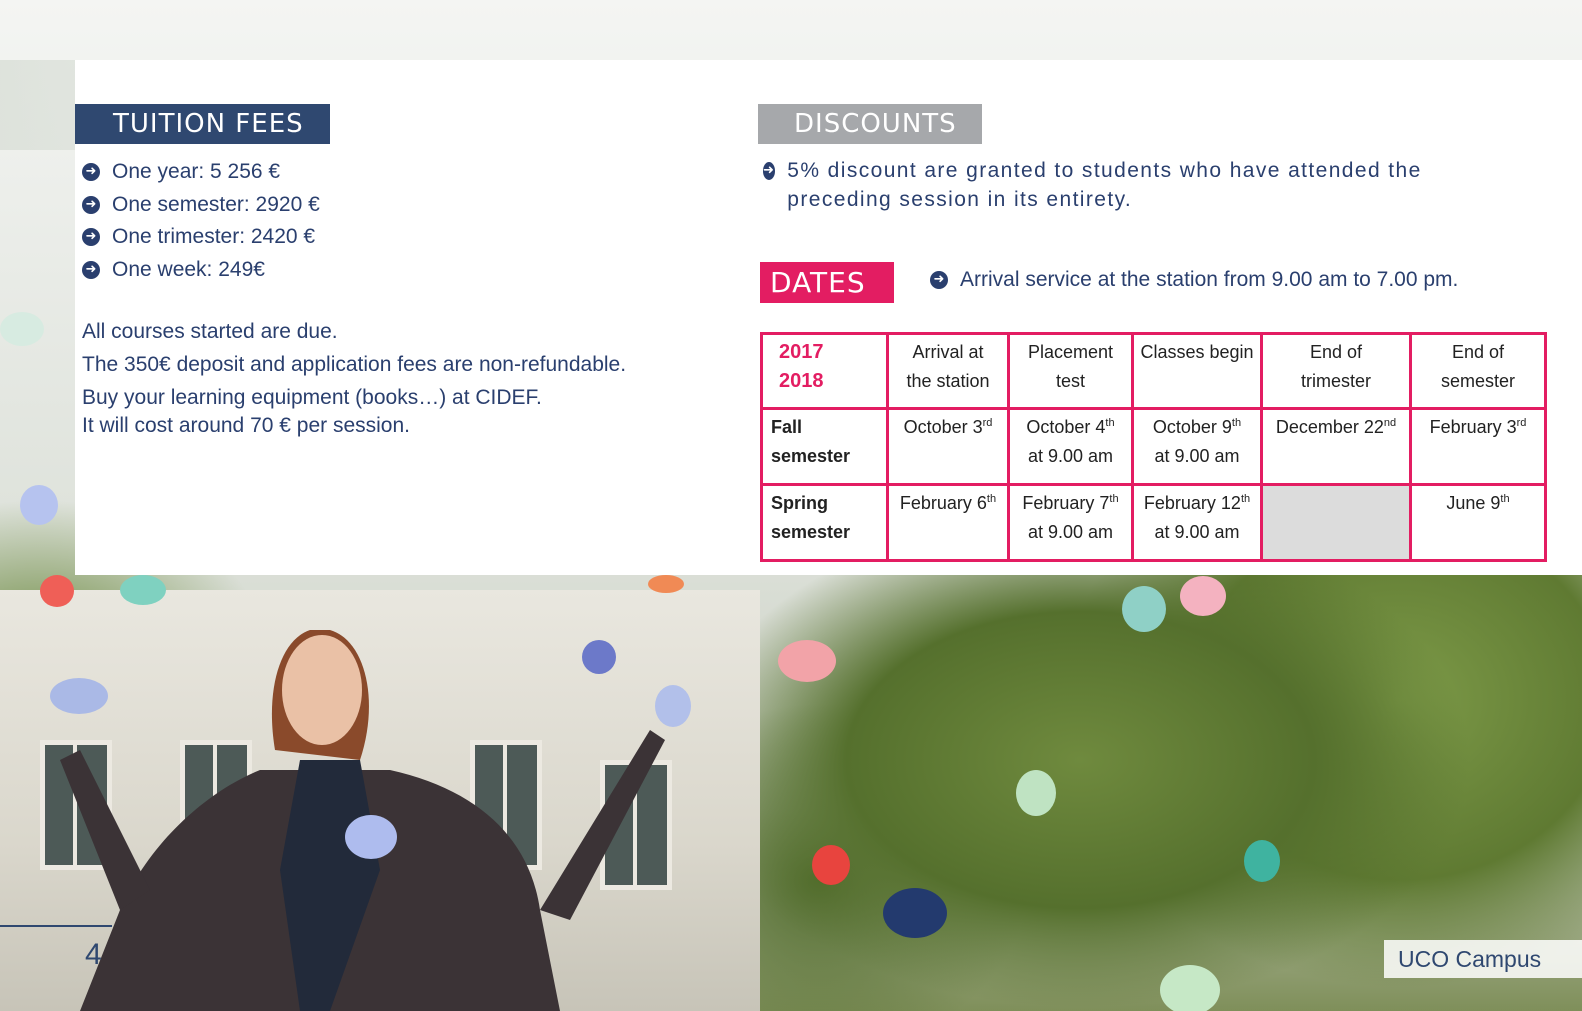 The image size is (1582, 1011). Describe the element at coordinates (948, 446) in the screenshot. I see `date-cell: October 3rd` at that location.